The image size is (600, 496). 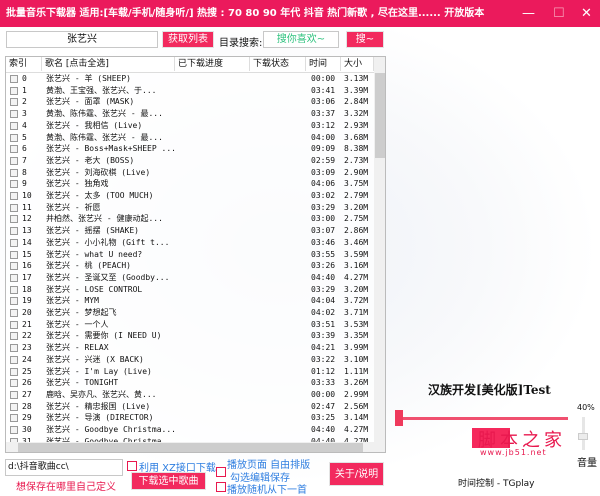 I want to click on row-time: 09:09, so click(x=323, y=149).